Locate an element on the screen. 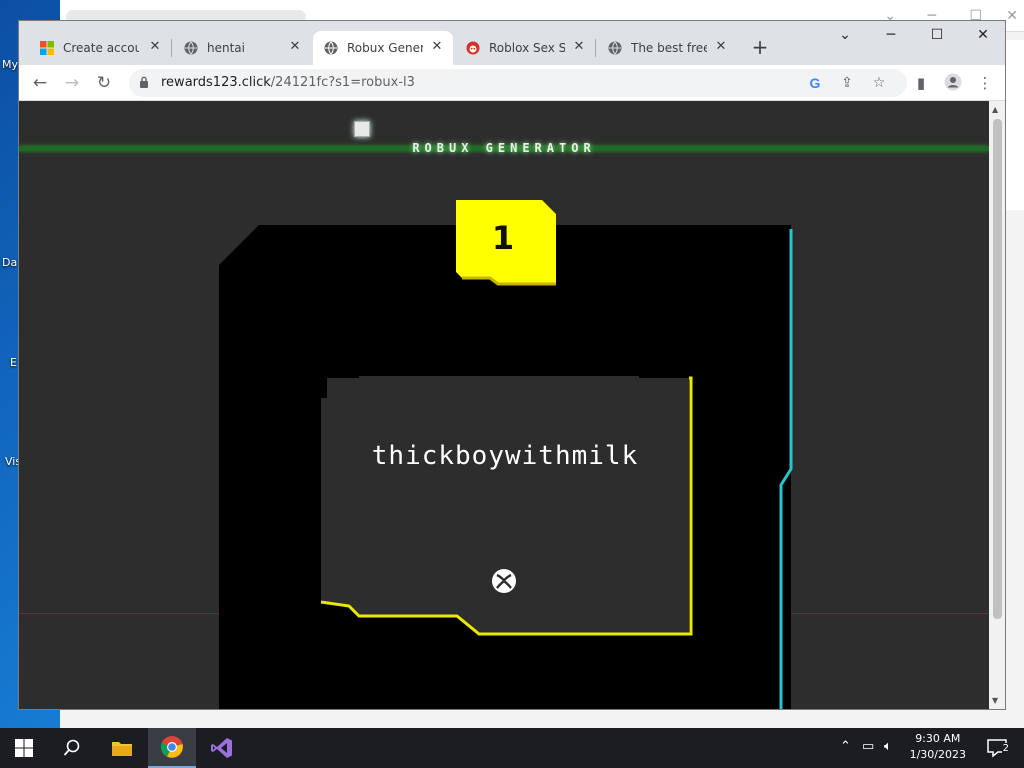 This screenshot has width=1024, height=768. tab-free-games: The best free games ✕ is located at coordinates (667, 48).